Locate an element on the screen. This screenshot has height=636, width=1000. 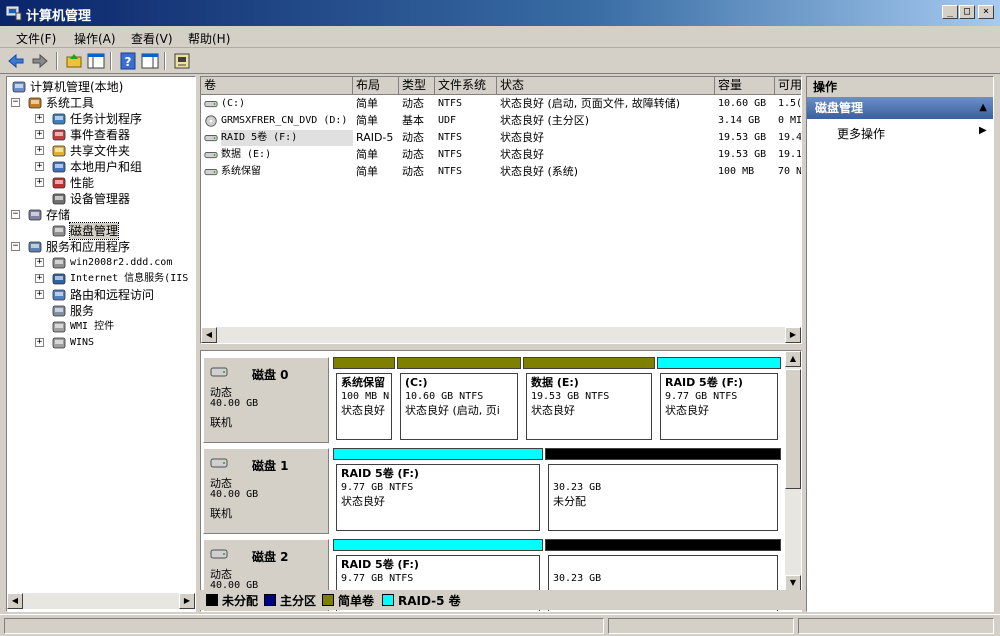
col-volume-header: 卷 is located at coordinates (277, 86).